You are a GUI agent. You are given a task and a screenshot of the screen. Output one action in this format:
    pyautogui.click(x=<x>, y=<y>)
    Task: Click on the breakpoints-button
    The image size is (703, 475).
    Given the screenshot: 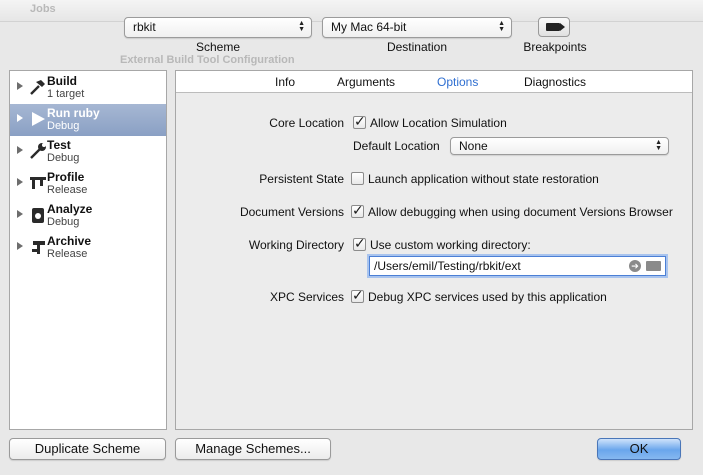 What is the action you would take?
    pyautogui.click(x=554, y=27)
    